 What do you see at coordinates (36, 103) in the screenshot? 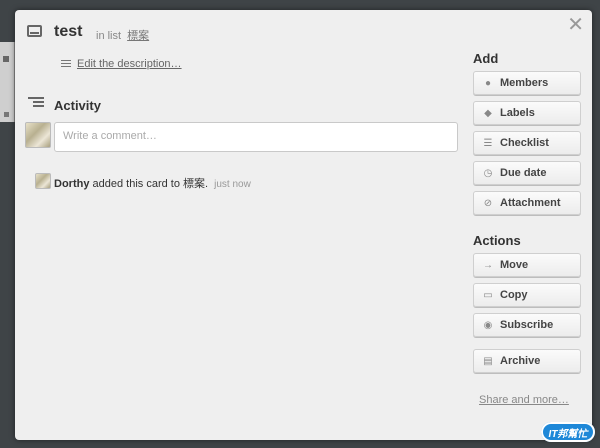
I see `activity-icon` at bounding box center [36, 103].